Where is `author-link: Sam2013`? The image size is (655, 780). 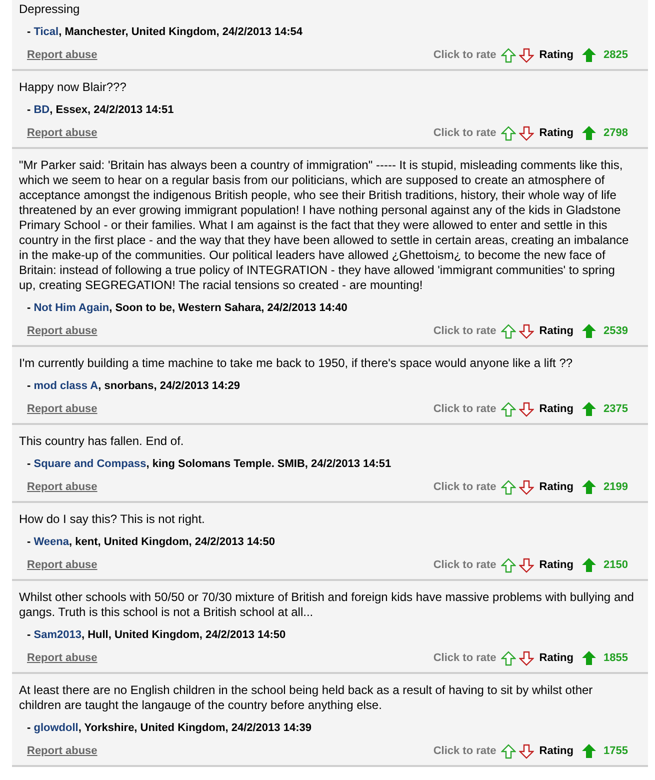 author-link: Sam2013 is located at coordinates (58, 635).